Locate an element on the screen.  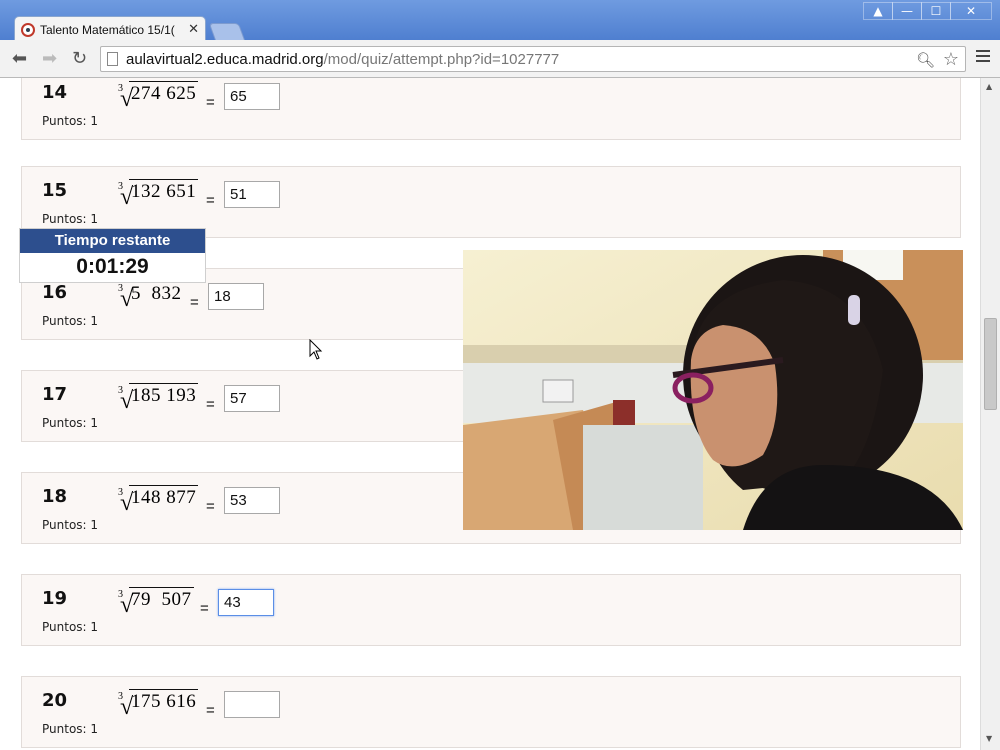
back-arrow-icon: ⬅ is located at coordinates (19, 58).